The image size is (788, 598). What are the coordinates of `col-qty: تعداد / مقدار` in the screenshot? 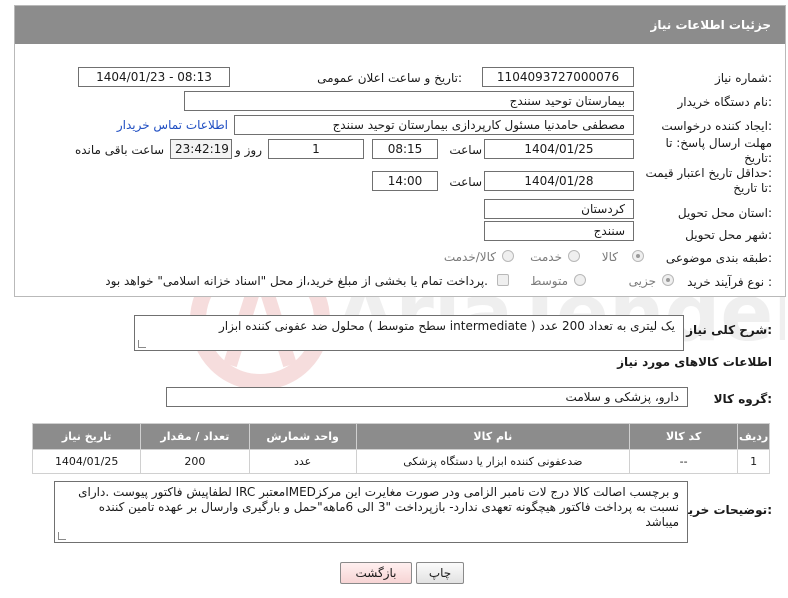 It's located at (195, 436).